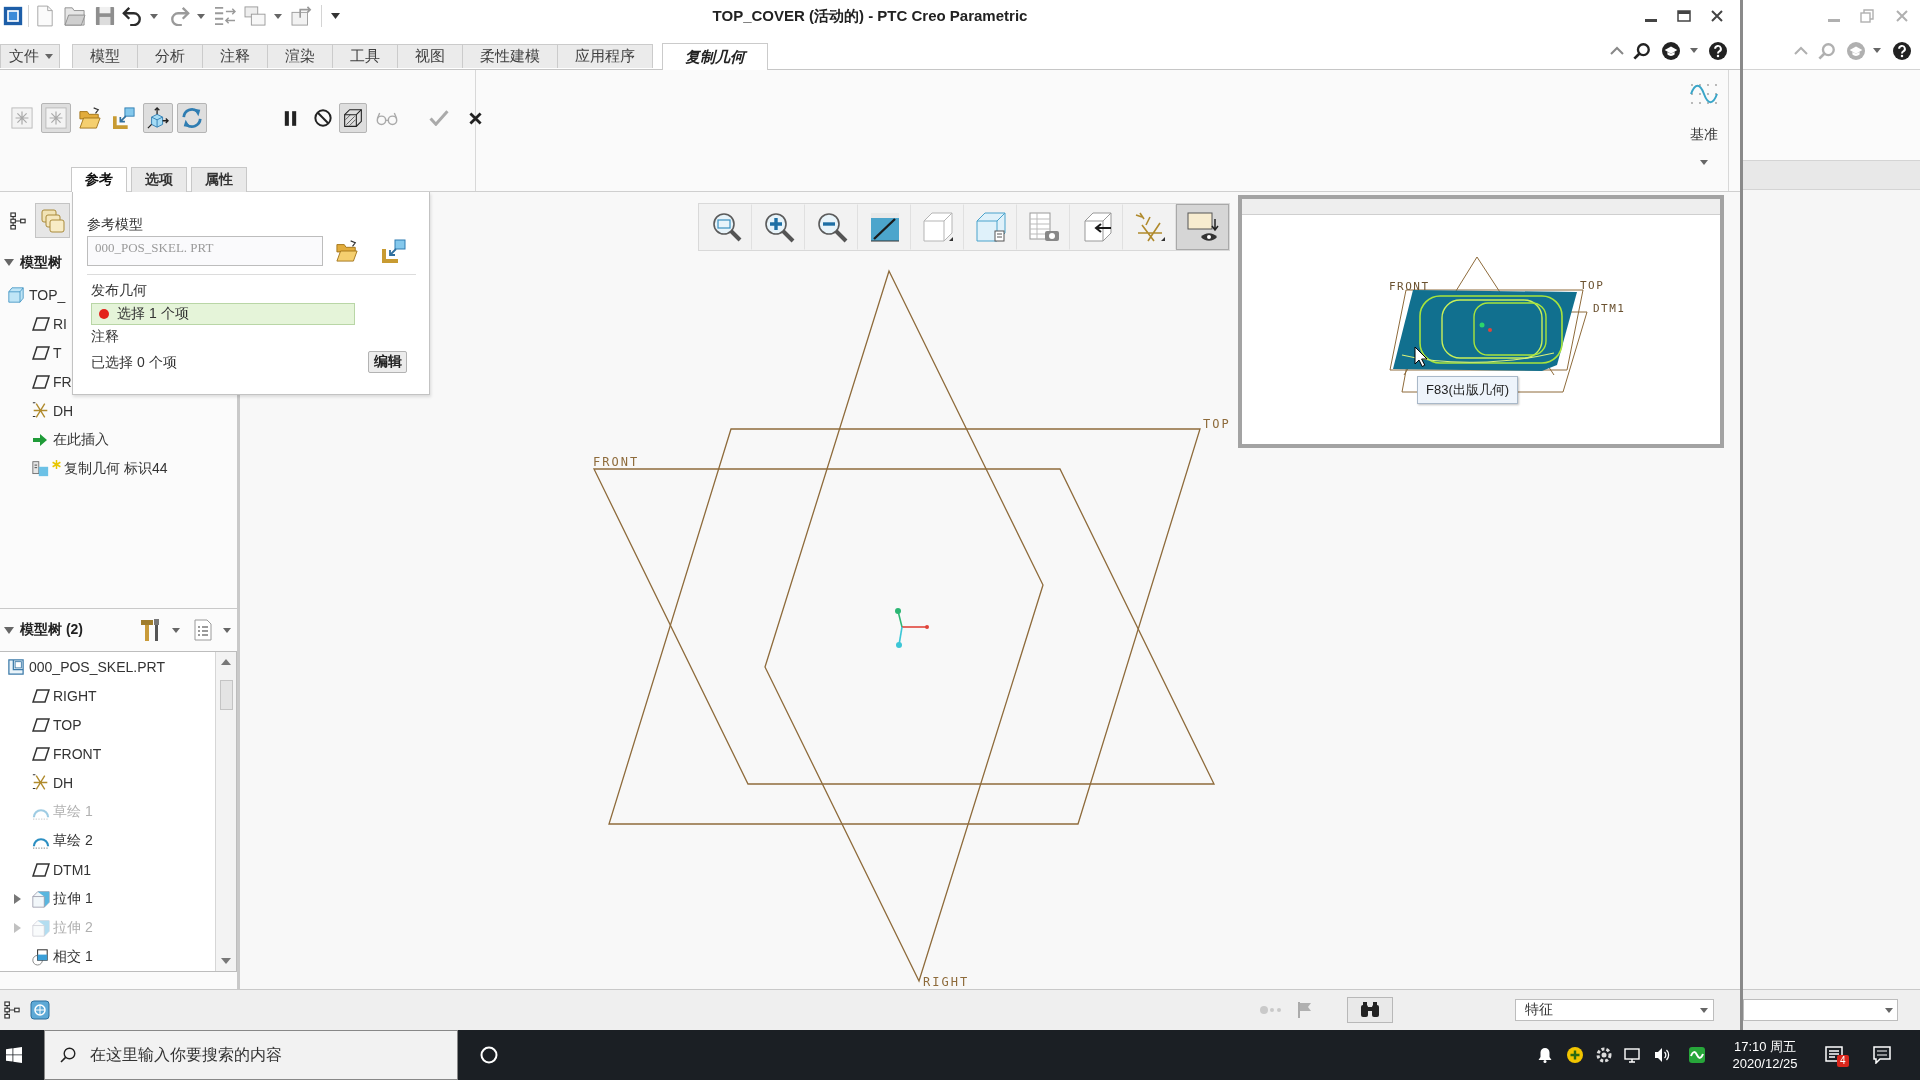 This screenshot has height=1080, width=1920. What do you see at coordinates (1651, 20) in the screenshot?
I see `minimize-icon` at bounding box center [1651, 20].